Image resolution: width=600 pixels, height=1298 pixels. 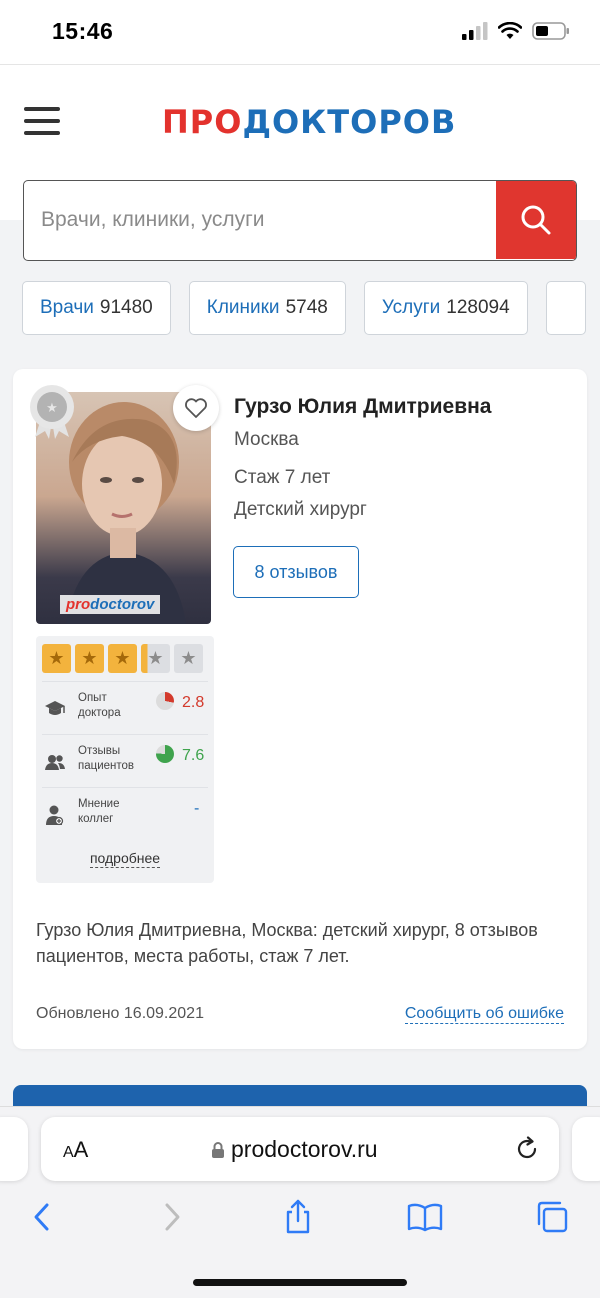 I want to click on forward-button, so click(x=172, y=1217).